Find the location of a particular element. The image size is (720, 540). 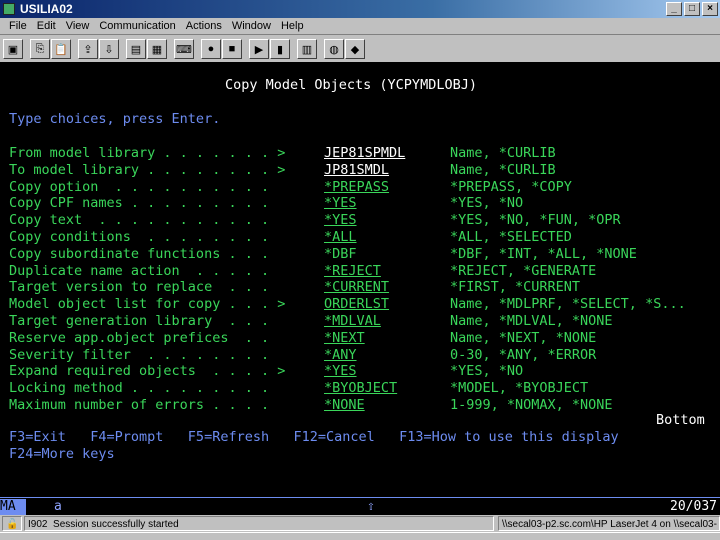

globe-icon: ◍ is located at coordinates (334, 49).